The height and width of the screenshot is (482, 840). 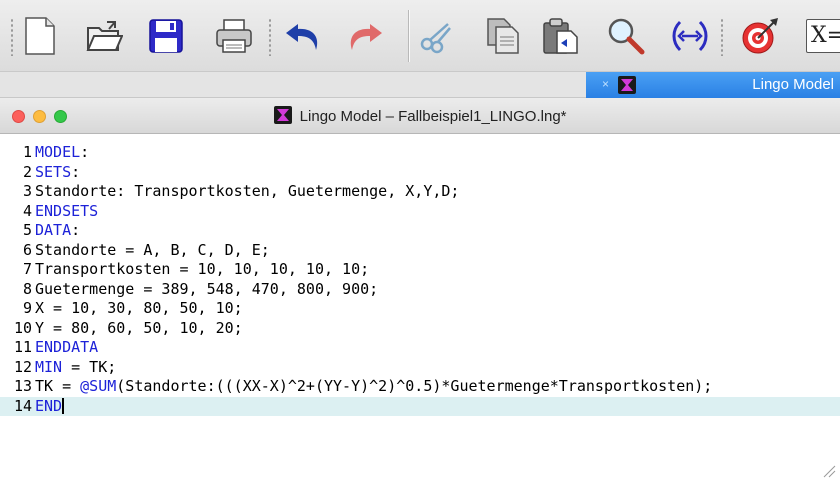 I want to click on keyword-token: END, so click(x=49, y=405).